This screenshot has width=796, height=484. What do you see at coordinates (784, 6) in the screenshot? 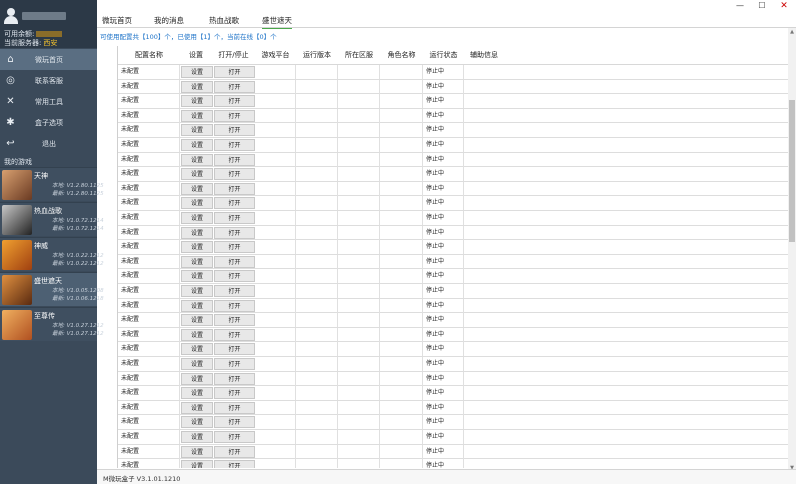
I see `close-button: ✕` at bounding box center [784, 6].